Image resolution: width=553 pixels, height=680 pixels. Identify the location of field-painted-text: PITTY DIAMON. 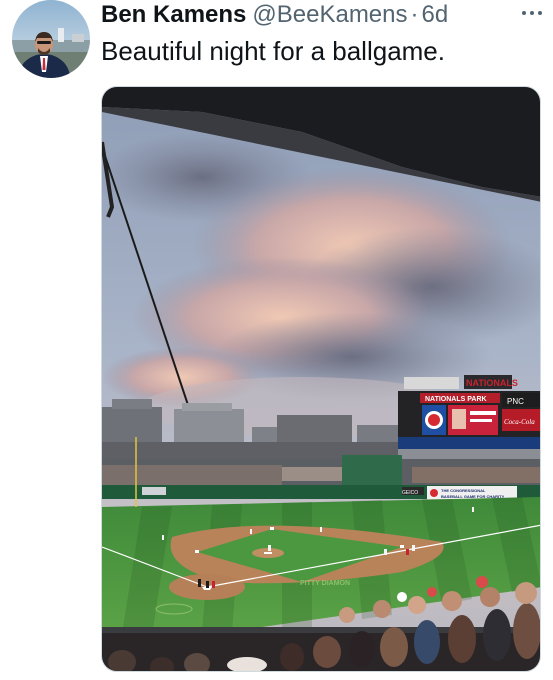
(325, 583).